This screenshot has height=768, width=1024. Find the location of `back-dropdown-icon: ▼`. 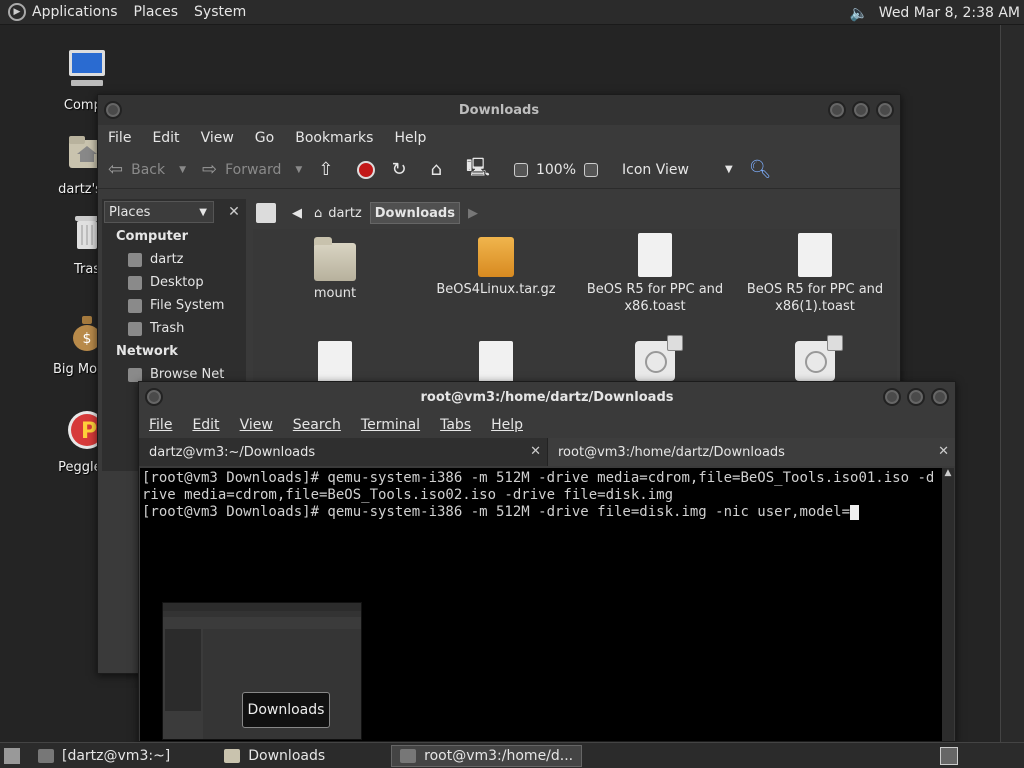

back-dropdown-icon: ▼ is located at coordinates (182, 170).